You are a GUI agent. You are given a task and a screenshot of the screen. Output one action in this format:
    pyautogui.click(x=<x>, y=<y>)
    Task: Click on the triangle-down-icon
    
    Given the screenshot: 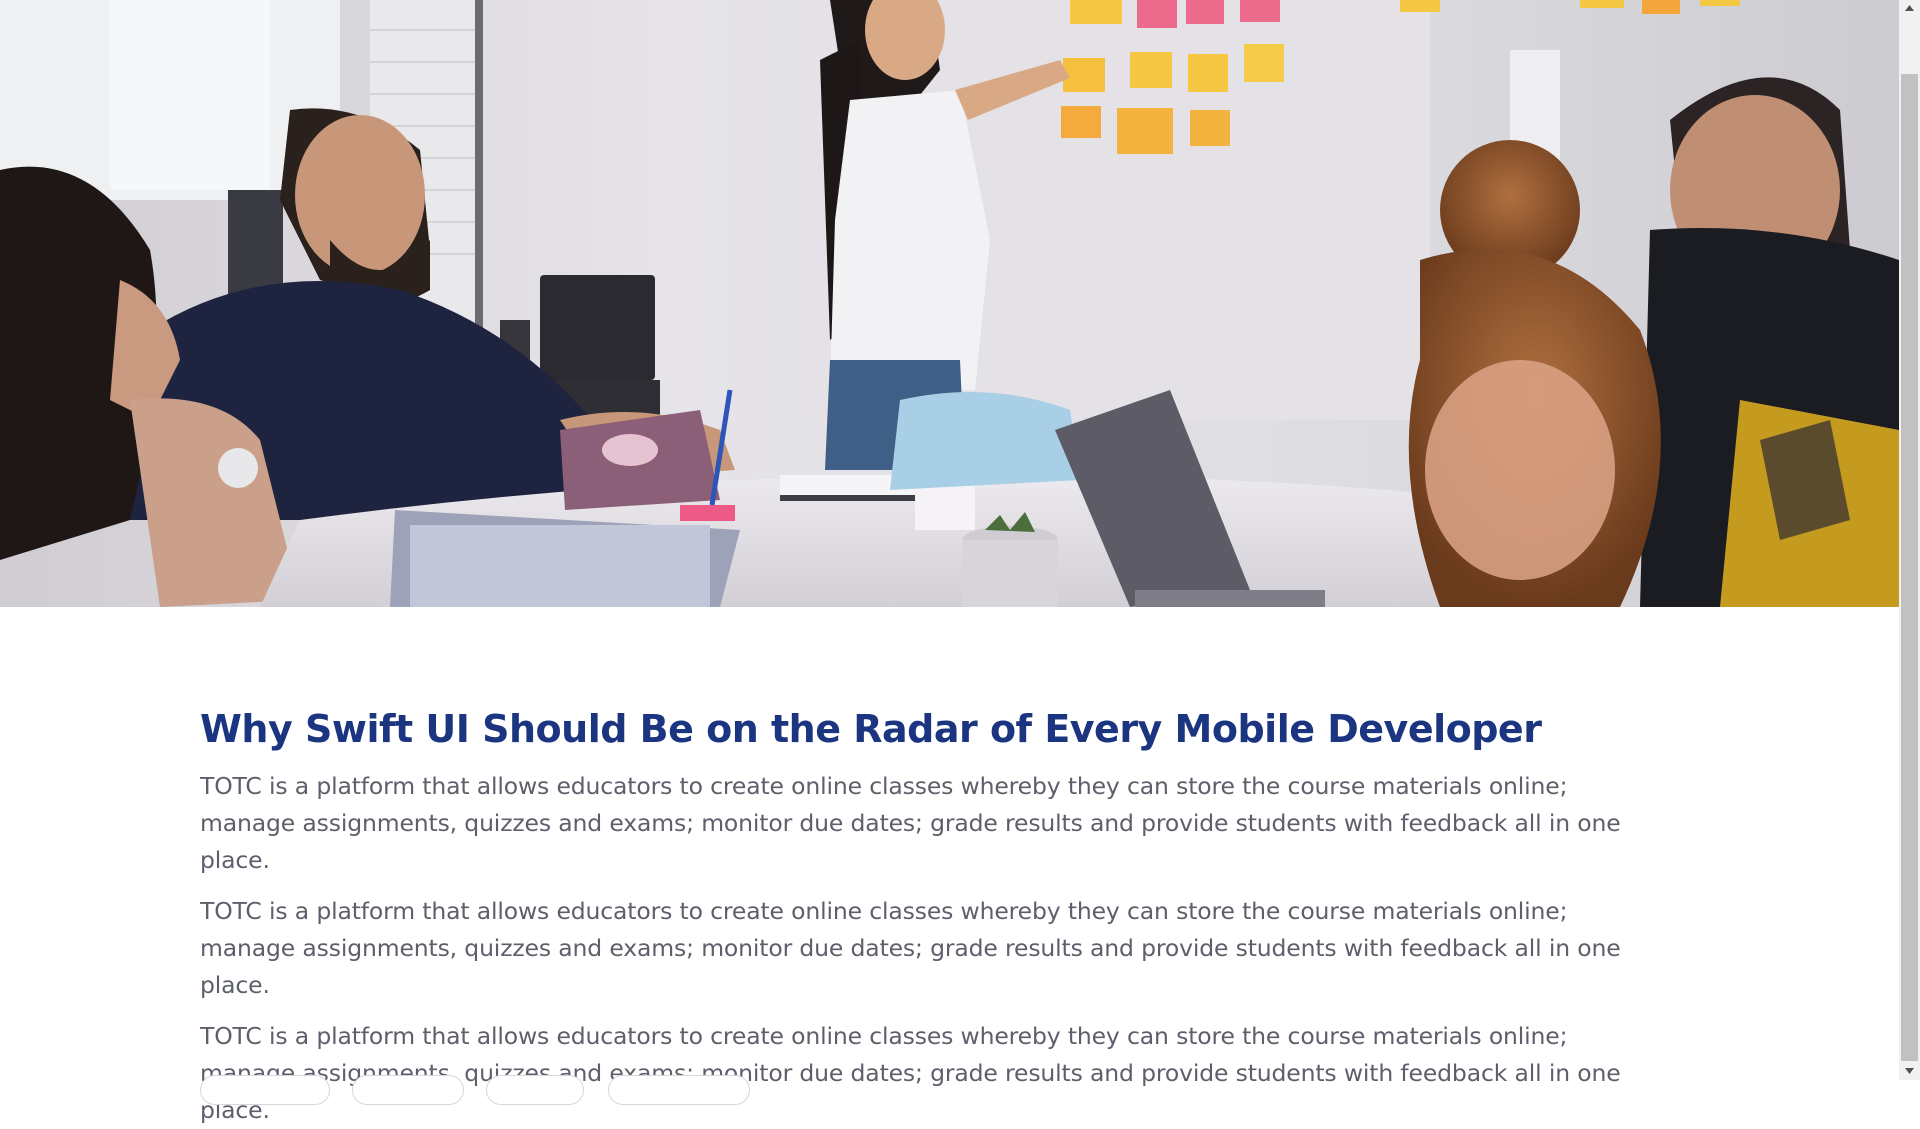 What is the action you would take?
    pyautogui.click(x=1909, y=1071)
    